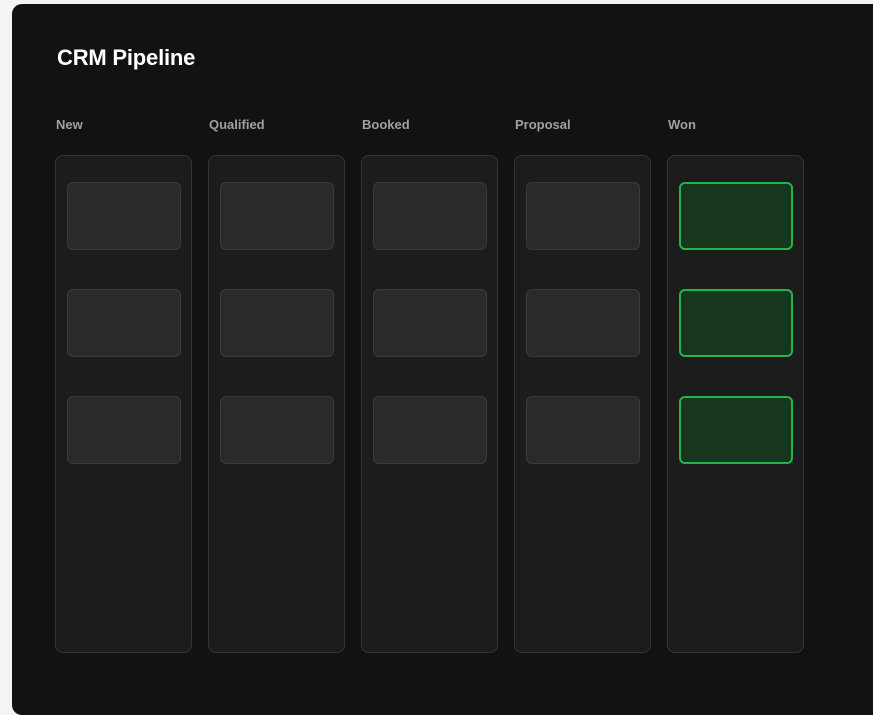 This screenshot has width=873, height=715. I want to click on lane-proposal, so click(582, 404).